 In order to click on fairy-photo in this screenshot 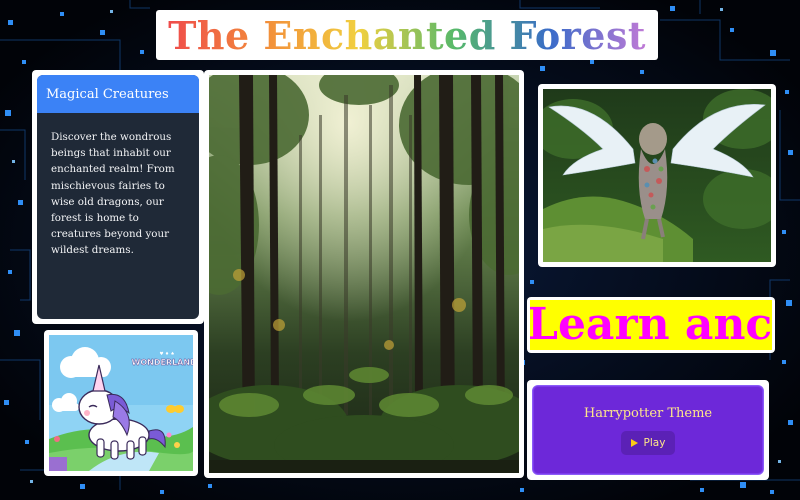, I will do `click(657, 175)`.